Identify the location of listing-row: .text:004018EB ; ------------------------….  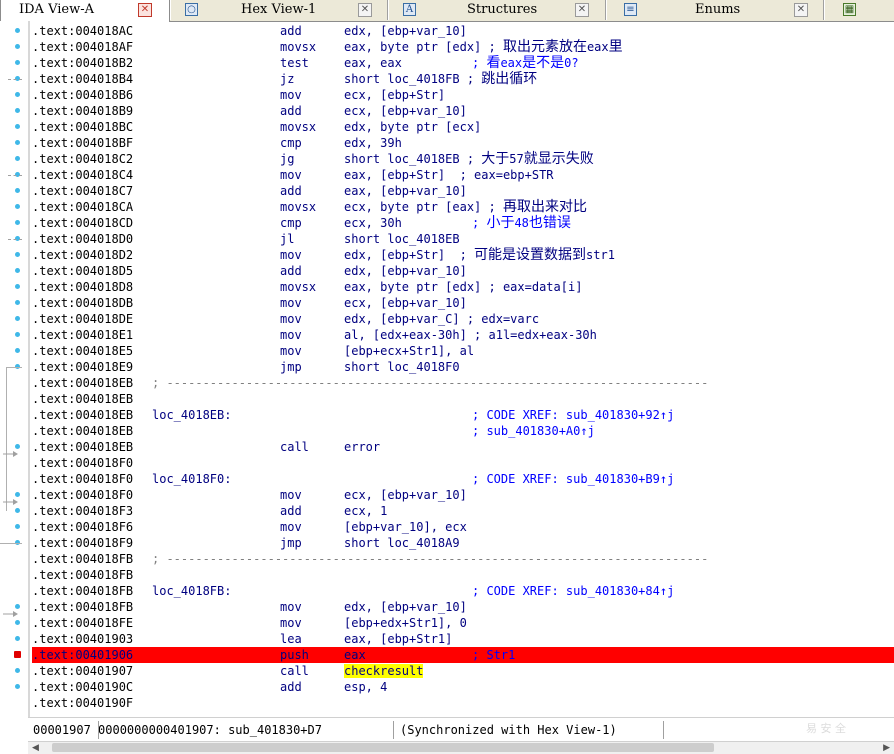
(463, 383).